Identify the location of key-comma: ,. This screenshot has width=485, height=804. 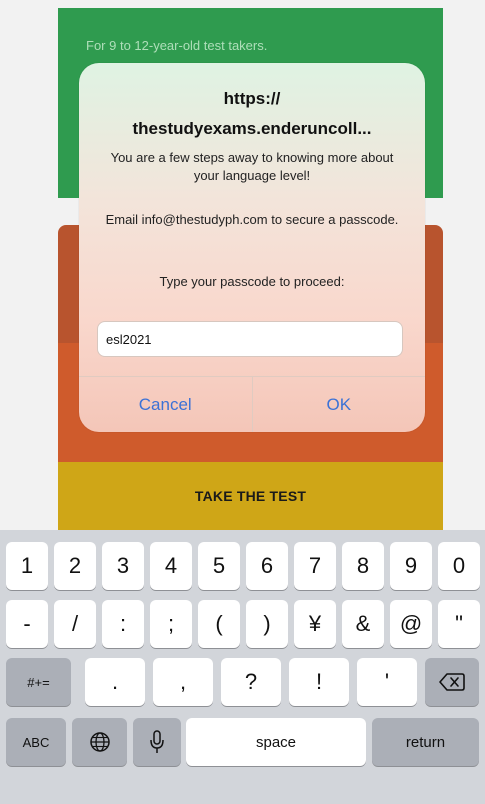
(183, 682).